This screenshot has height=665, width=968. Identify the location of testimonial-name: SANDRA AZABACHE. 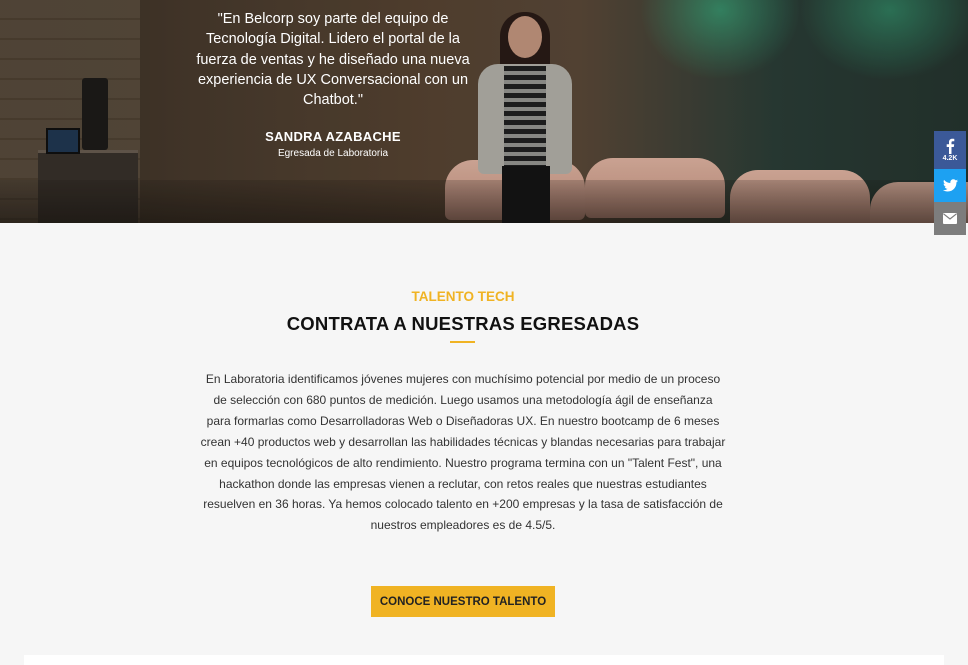
(333, 136).